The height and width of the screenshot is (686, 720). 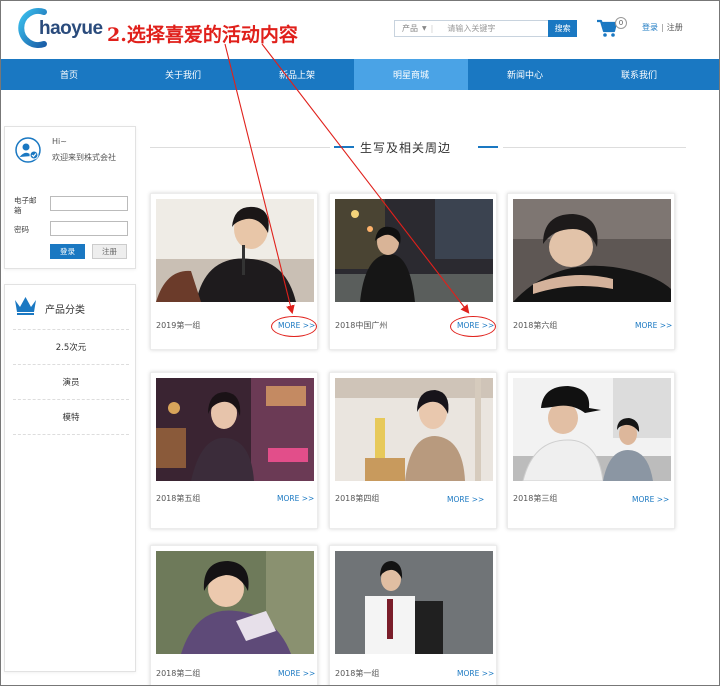 What do you see at coordinates (357, 673) in the screenshot?
I see `card-label: 2018第一组` at bounding box center [357, 673].